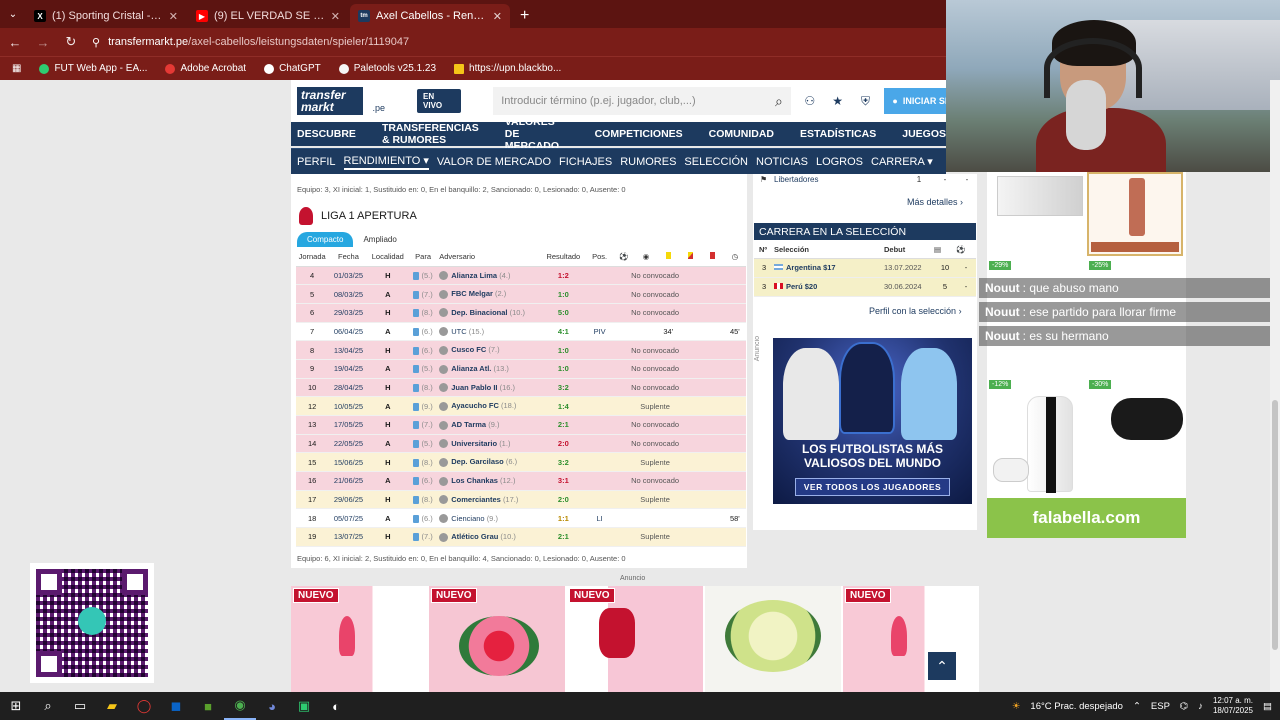  What do you see at coordinates (490, 257) in the screenshot?
I see `col-adversario: Adversario` at bounding box center [490, 257].